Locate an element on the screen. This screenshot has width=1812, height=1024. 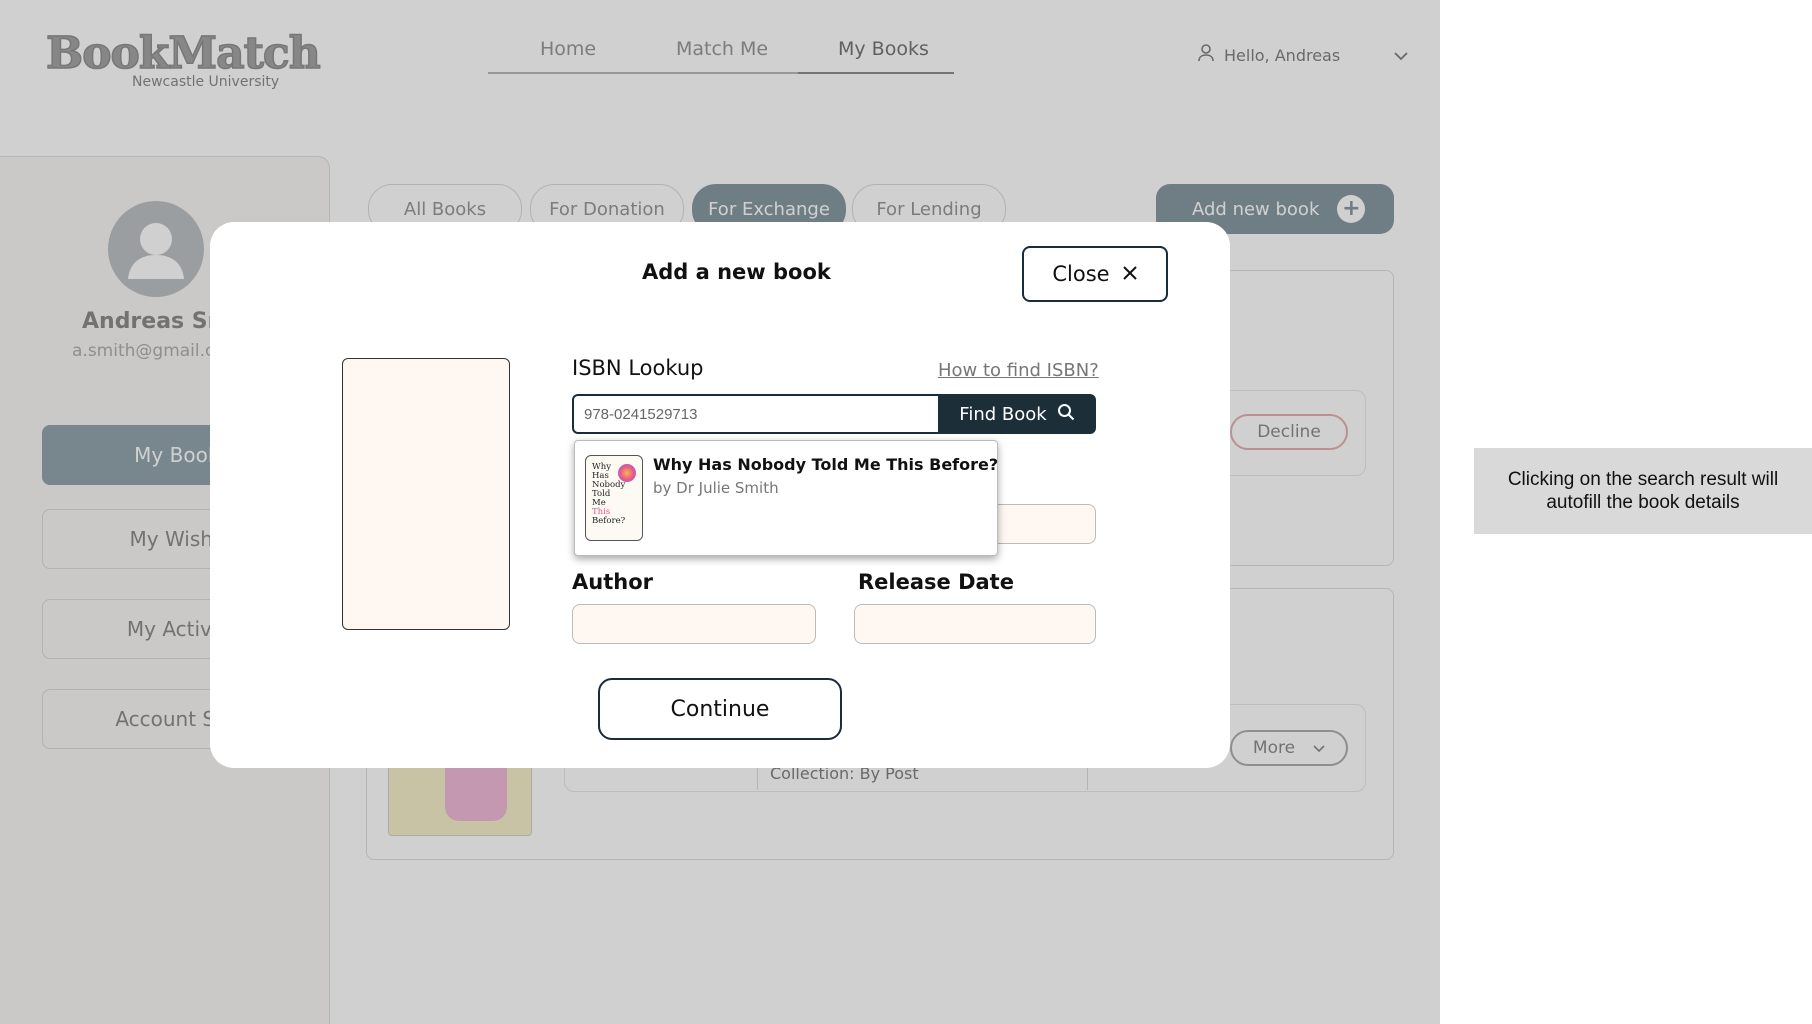
search-icon is located at coordinates (1066, 414).